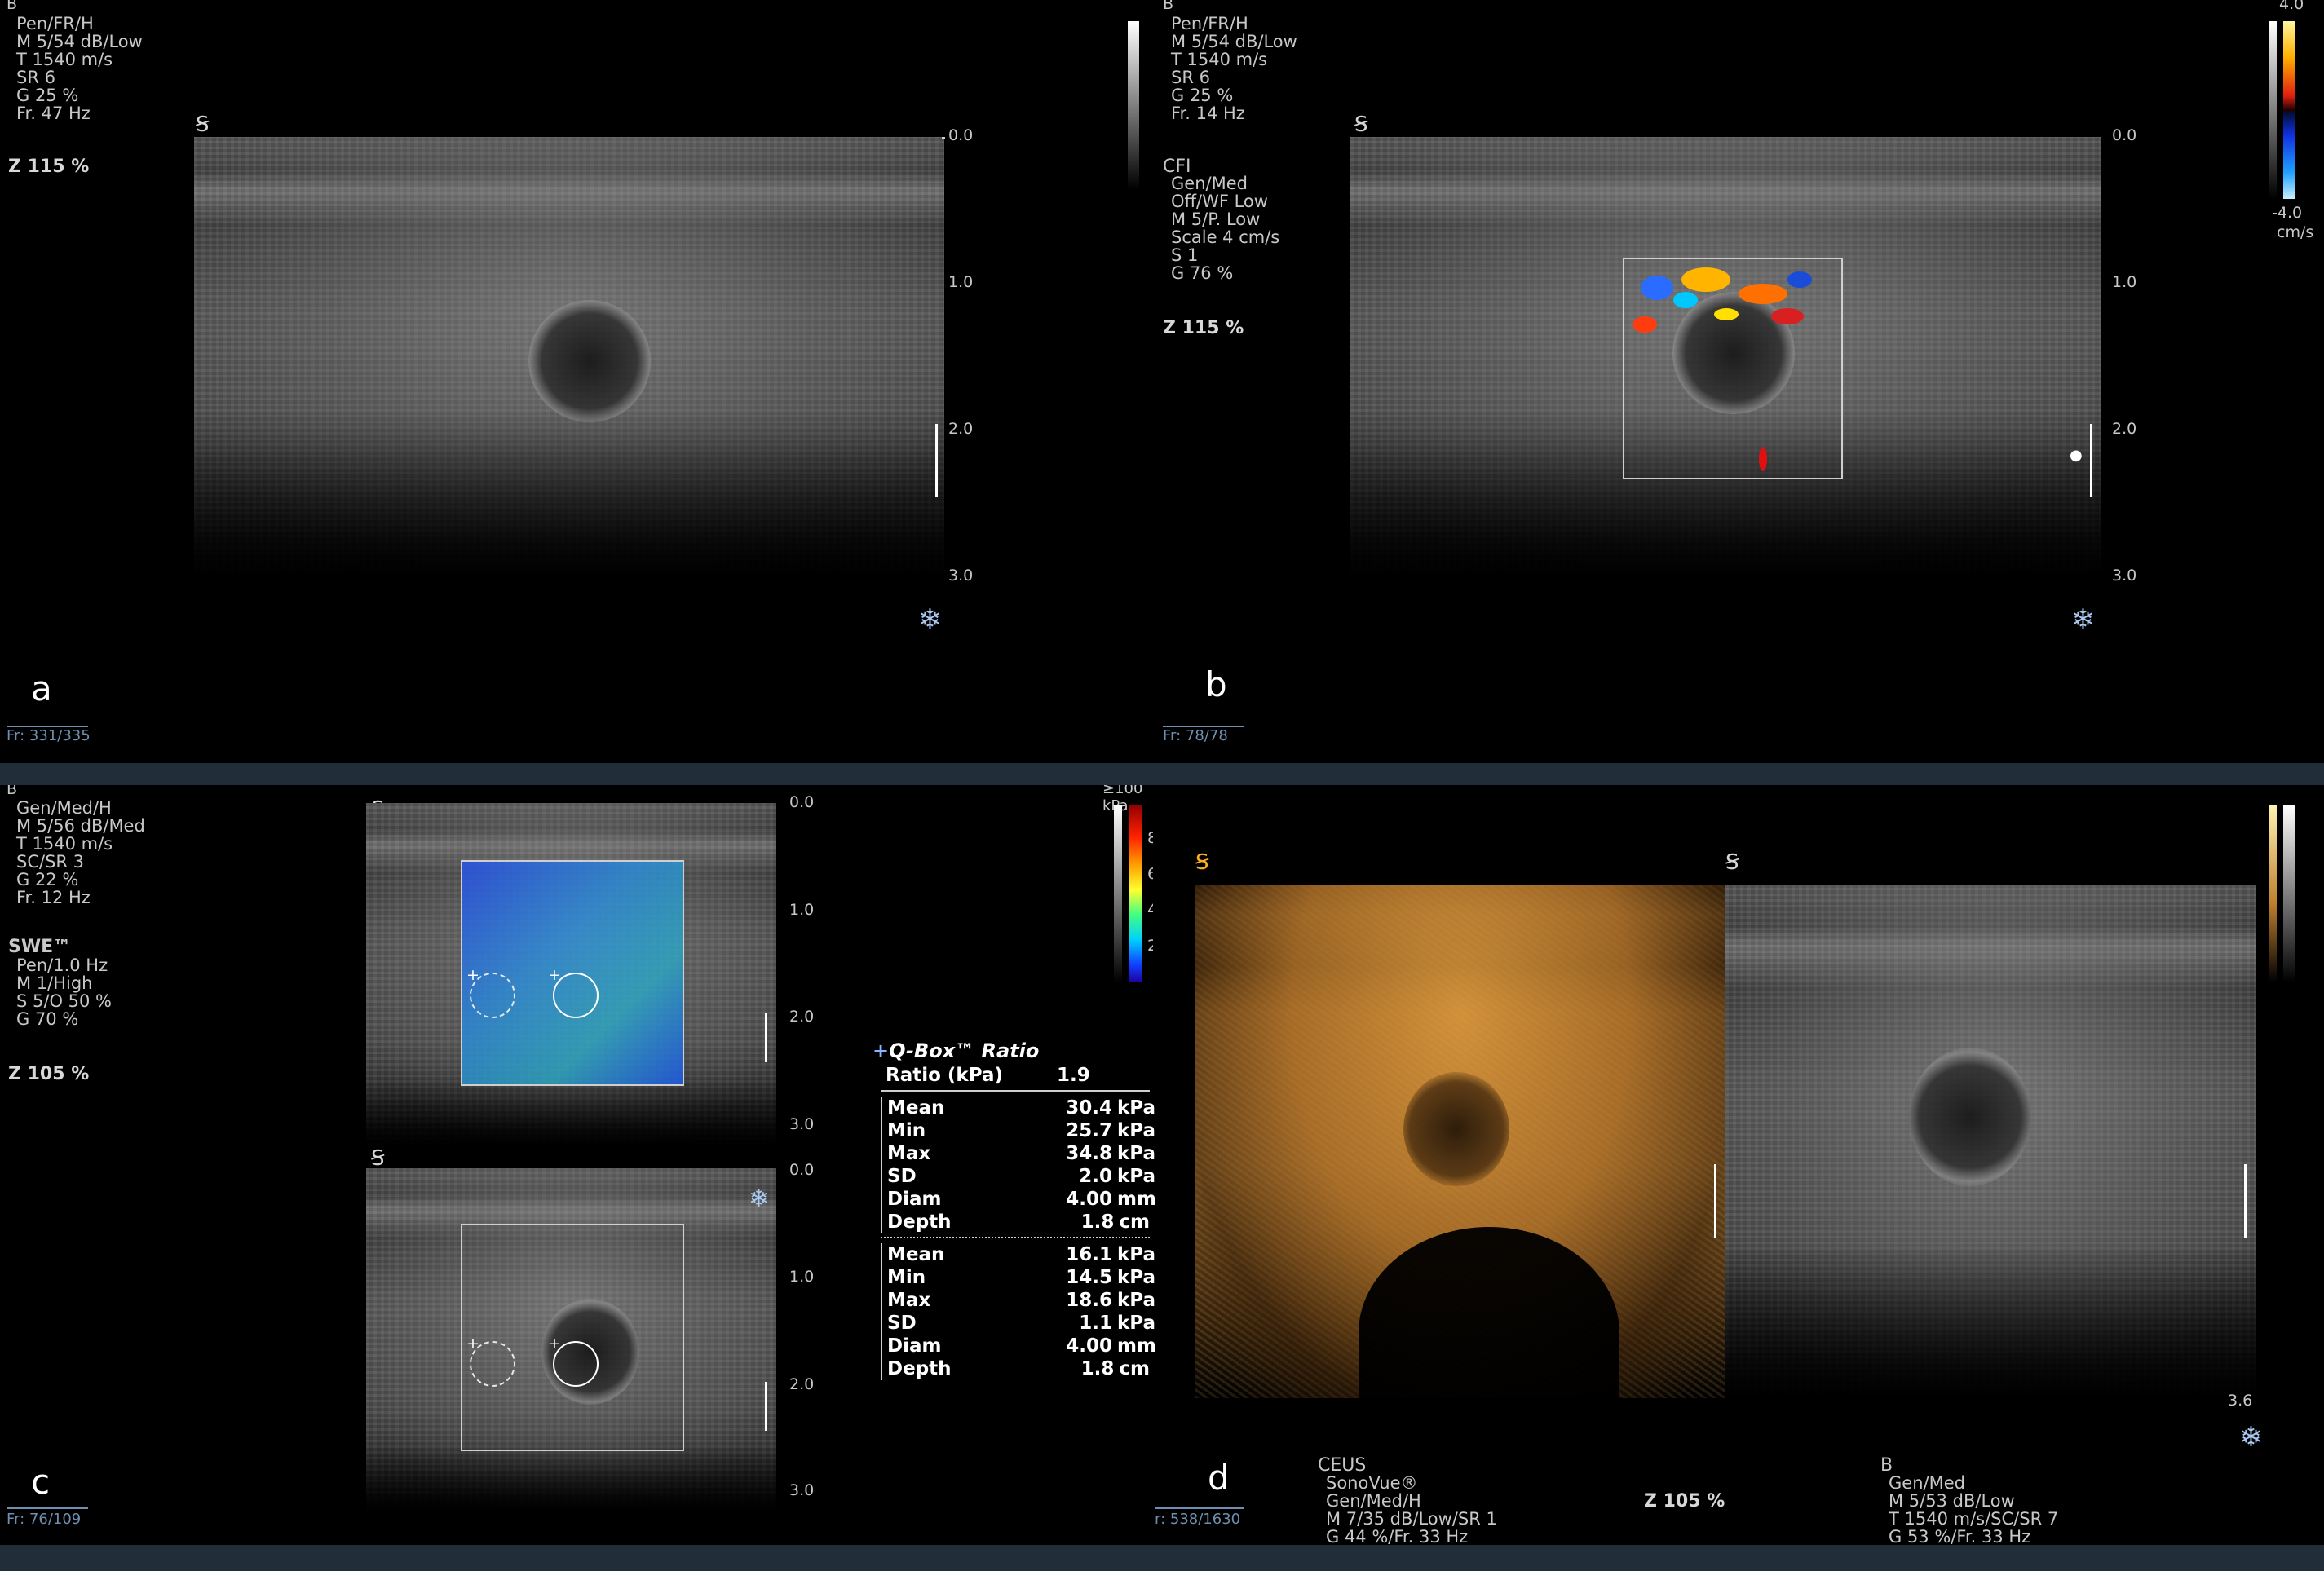 The image size is (2324, 1571). What do you see at coordinates (13, 6) in the screenshot?
I see `mode-label: B` at bounding box center [13, 6].